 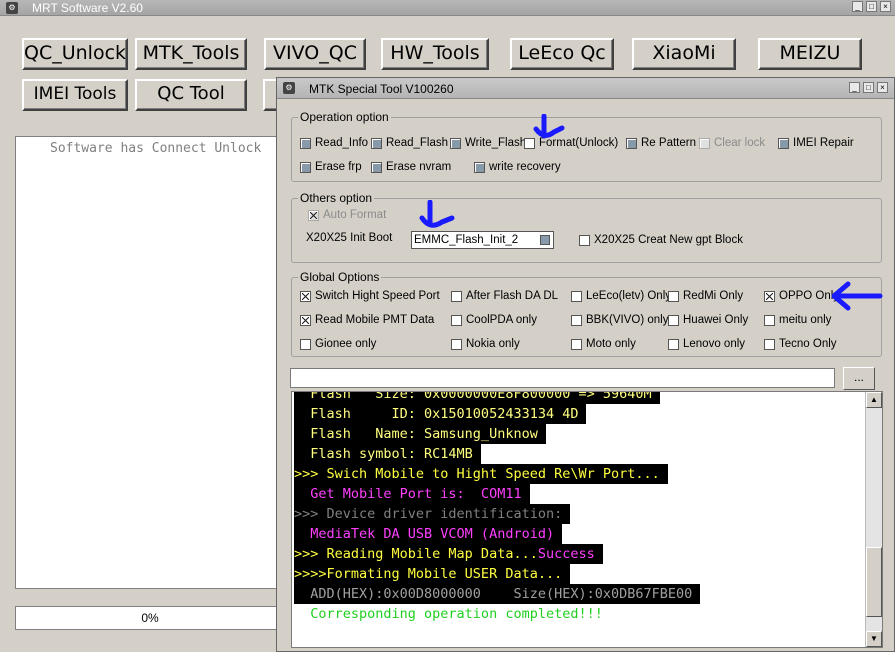 I want to click on imei-repair-label: IMEI Repair, so click(x=823, y=143).